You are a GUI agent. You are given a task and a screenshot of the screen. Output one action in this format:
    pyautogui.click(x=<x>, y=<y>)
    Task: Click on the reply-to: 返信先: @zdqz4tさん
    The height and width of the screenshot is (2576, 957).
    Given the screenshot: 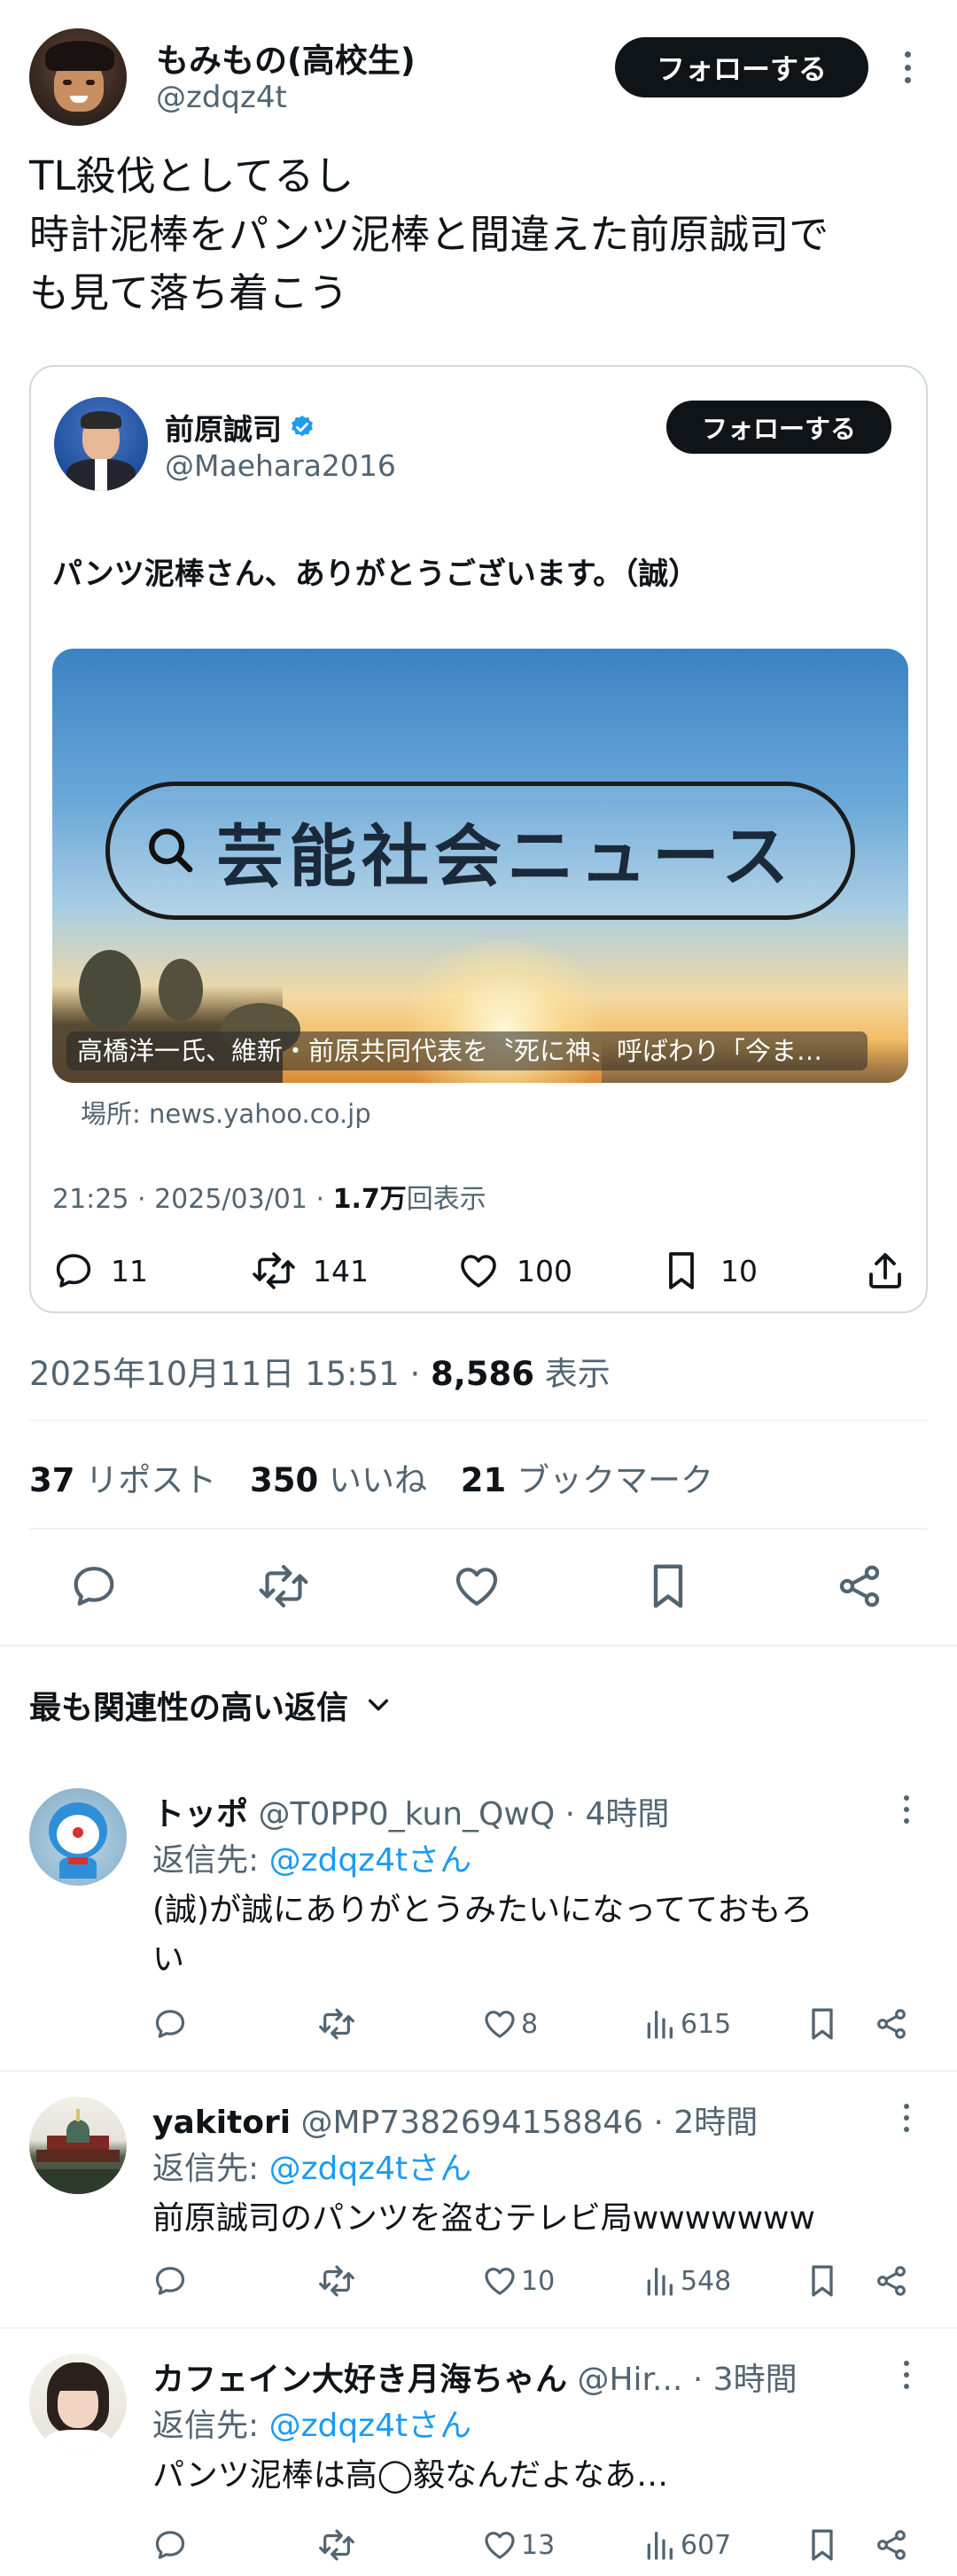 What is the action you would take?
    pyautogui.click(x=311, y=1857)
    